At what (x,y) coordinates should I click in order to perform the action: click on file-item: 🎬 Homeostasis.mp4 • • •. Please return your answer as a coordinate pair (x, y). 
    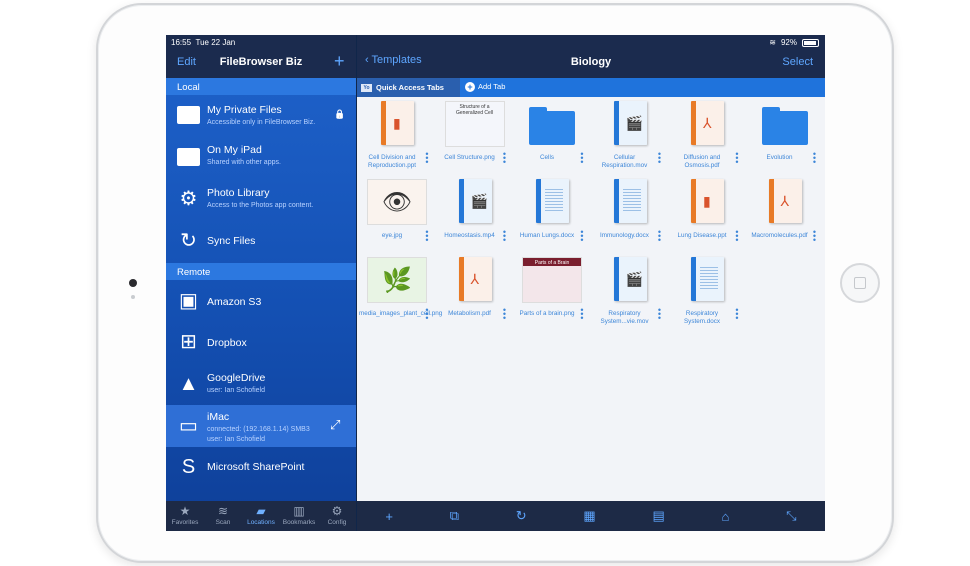
    Looking at the image, I should click on (475, 213).